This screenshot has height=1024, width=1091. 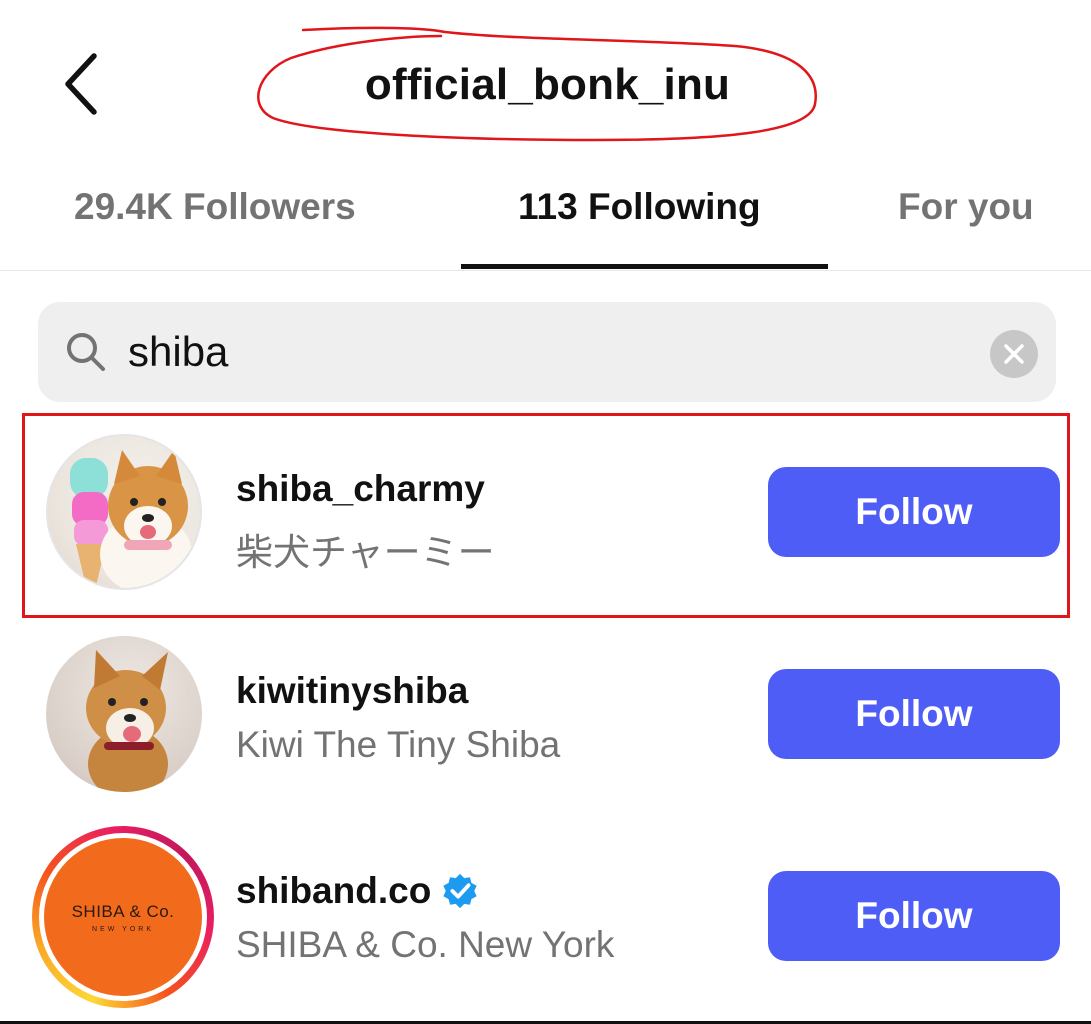 I want to click on story-ring-avatar: SHIBA & Co. NEW YORK, so click(x=123, y=917).